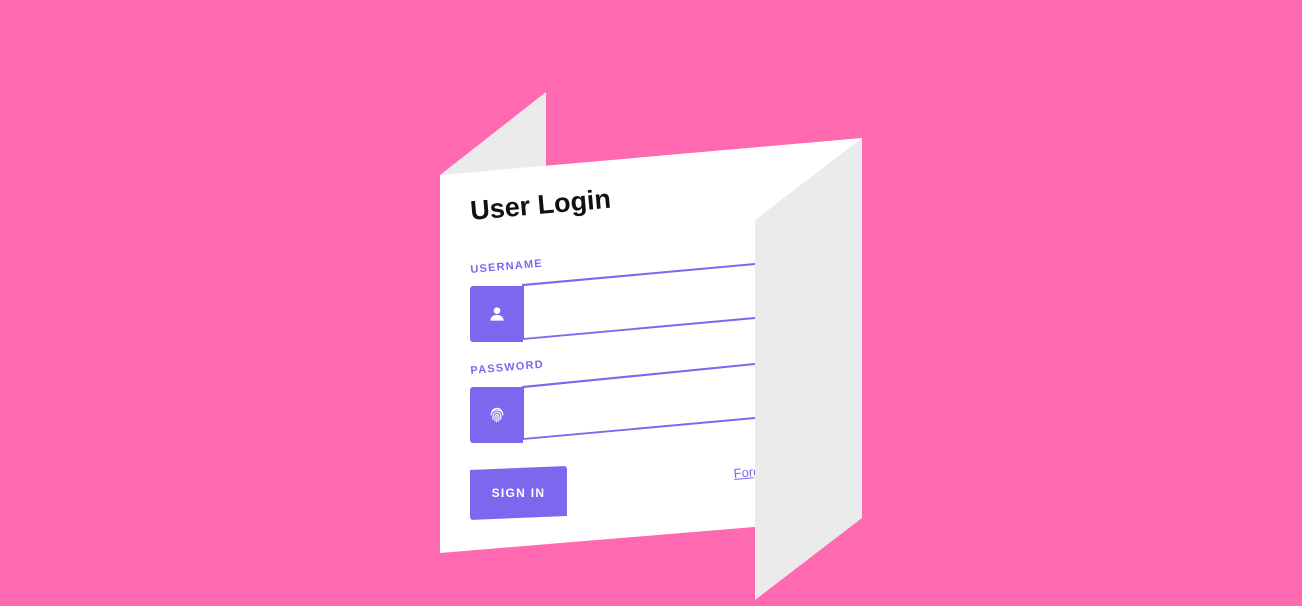 This screenshot has height=606, width=1302. I want to click on user-icon, so click(496, 314).